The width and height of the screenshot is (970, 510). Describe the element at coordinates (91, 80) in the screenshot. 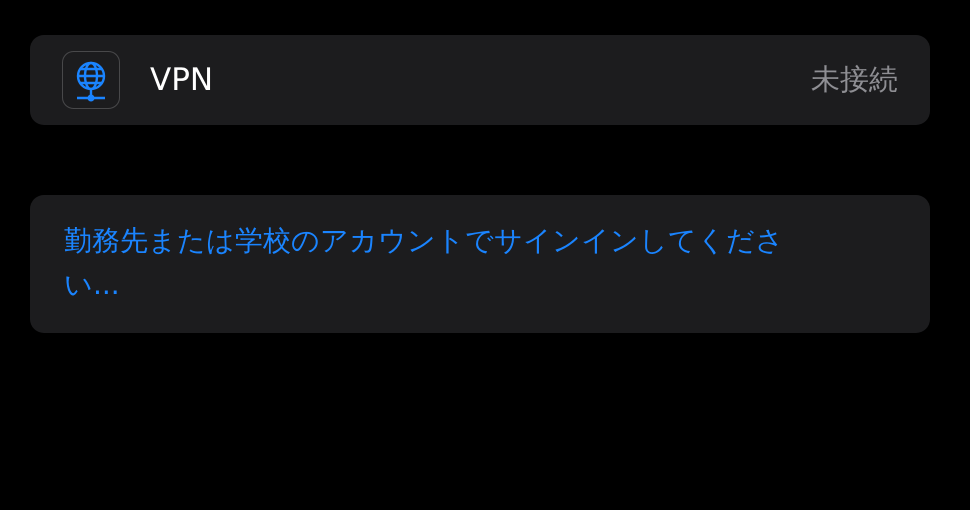

I see `vpn-globe-icon` at that location.